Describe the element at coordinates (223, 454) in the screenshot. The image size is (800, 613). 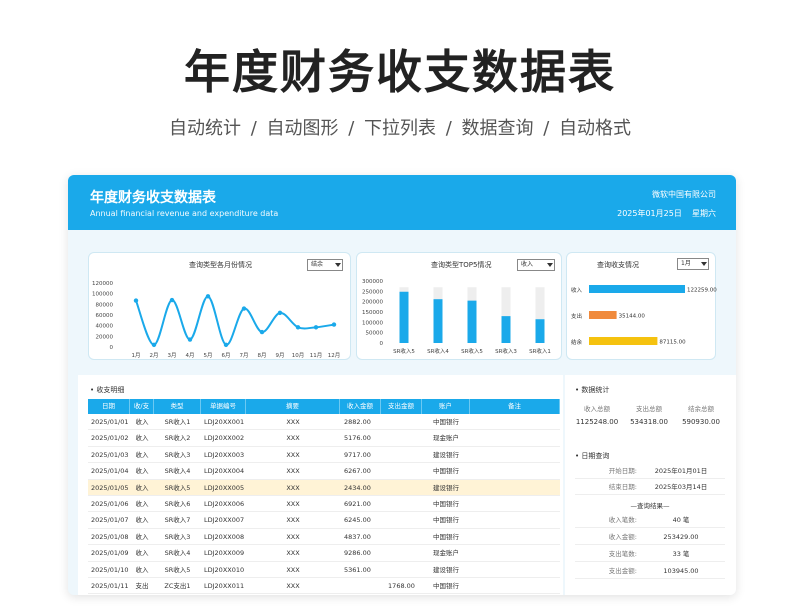
I see `table-cell: LDJ20XX003` at that location.